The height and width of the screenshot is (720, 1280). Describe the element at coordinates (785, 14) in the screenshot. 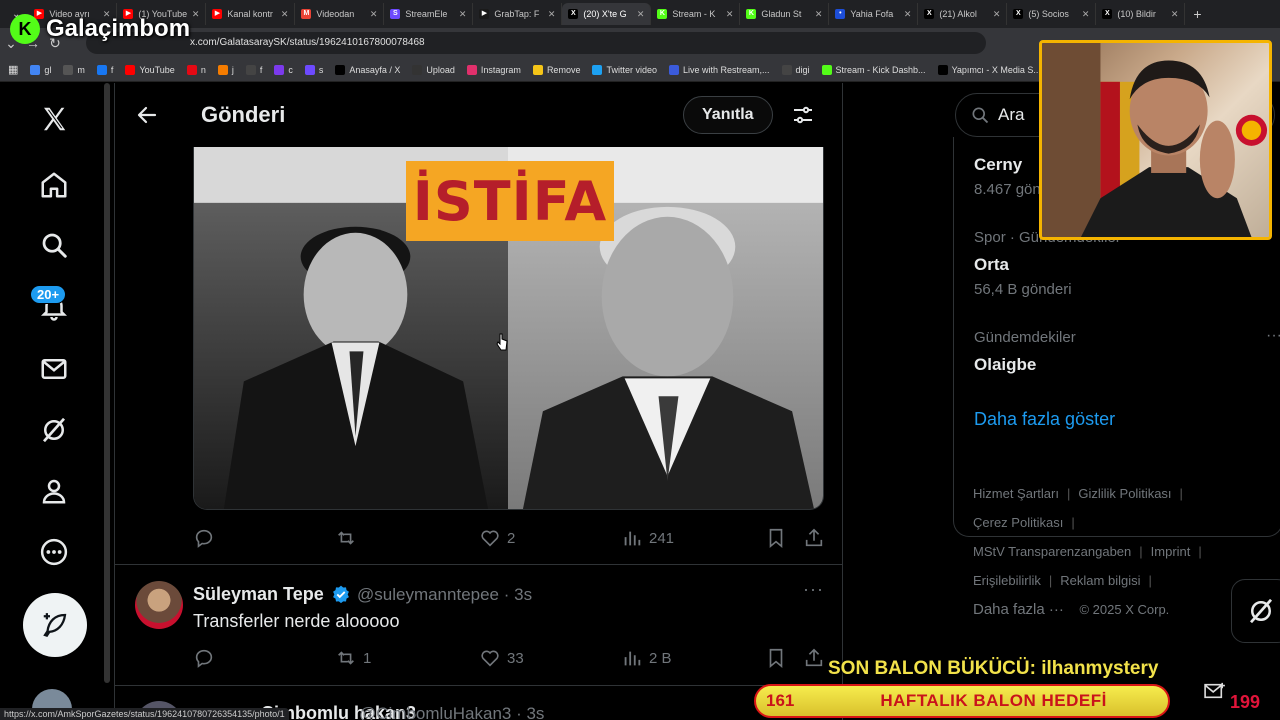

I see `browser-tab: K Gladun St ✕` at that location.